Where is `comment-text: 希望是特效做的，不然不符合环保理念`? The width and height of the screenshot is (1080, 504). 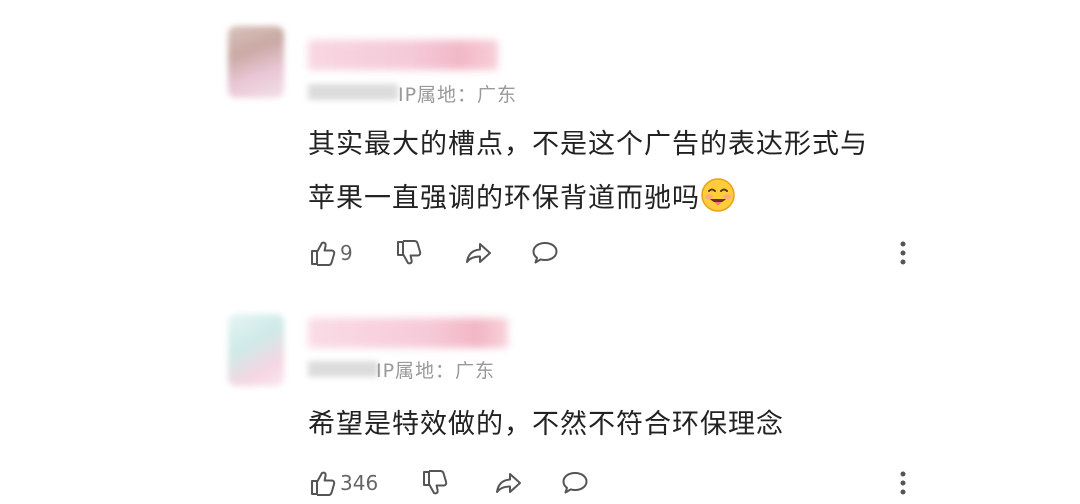
comment-text: 希望是特效做的，不然不符合环保理念 is located at coordinates (546, 425).